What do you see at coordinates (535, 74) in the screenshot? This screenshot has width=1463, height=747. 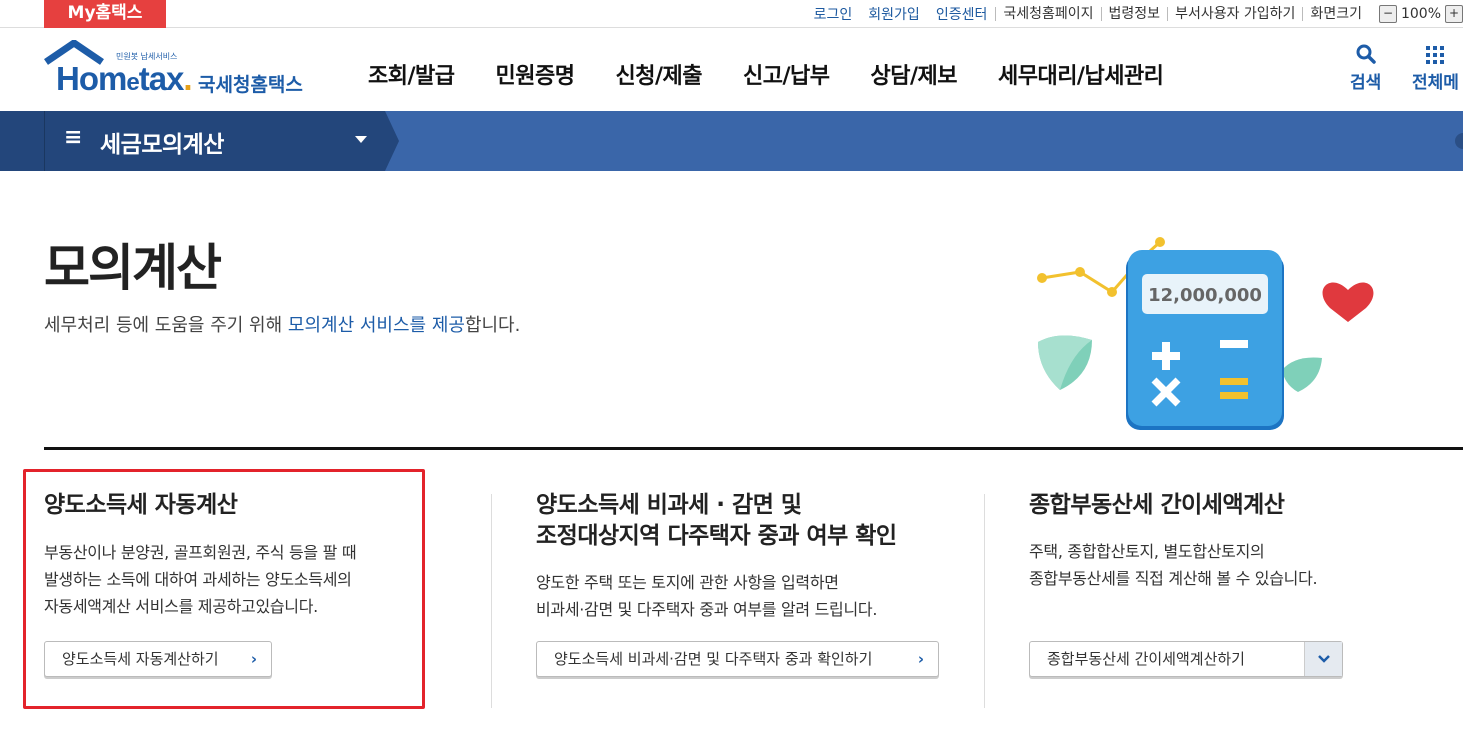 I see `gnb-item-certificates: 민원증명` at bounding box center [535, 74].